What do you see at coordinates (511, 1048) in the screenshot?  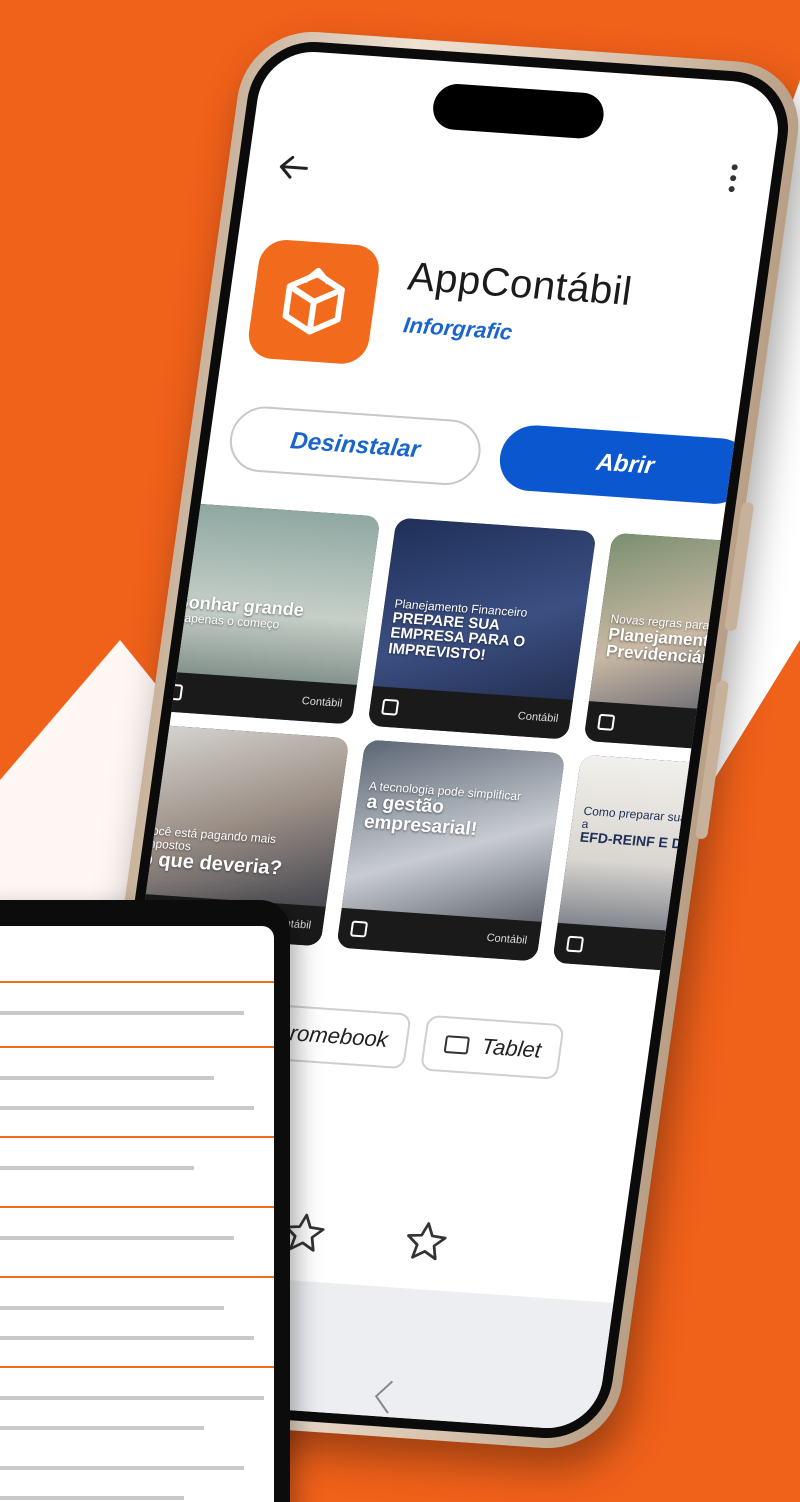 I see `chip-label: Tablet` at bounding box center [511, 1048].